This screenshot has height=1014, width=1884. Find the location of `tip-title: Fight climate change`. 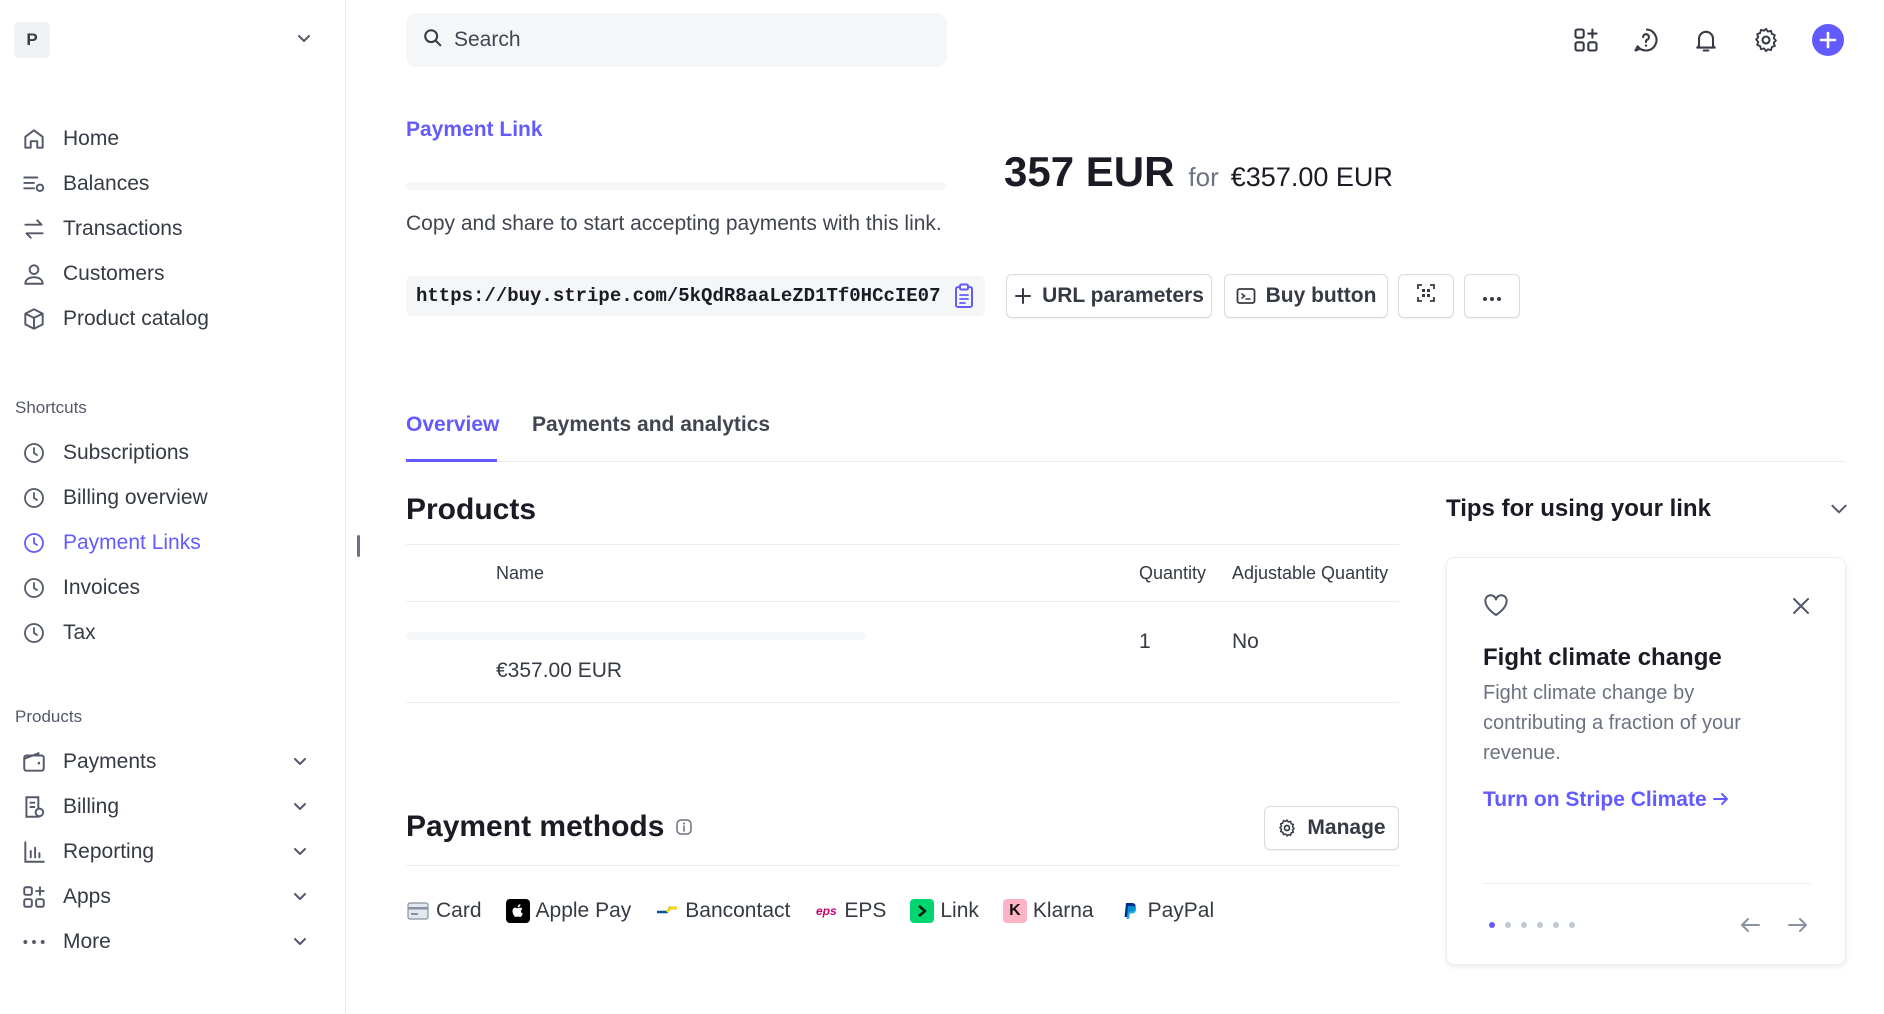

tip-title: Fight climate change is located at coordinates (1602, 657).